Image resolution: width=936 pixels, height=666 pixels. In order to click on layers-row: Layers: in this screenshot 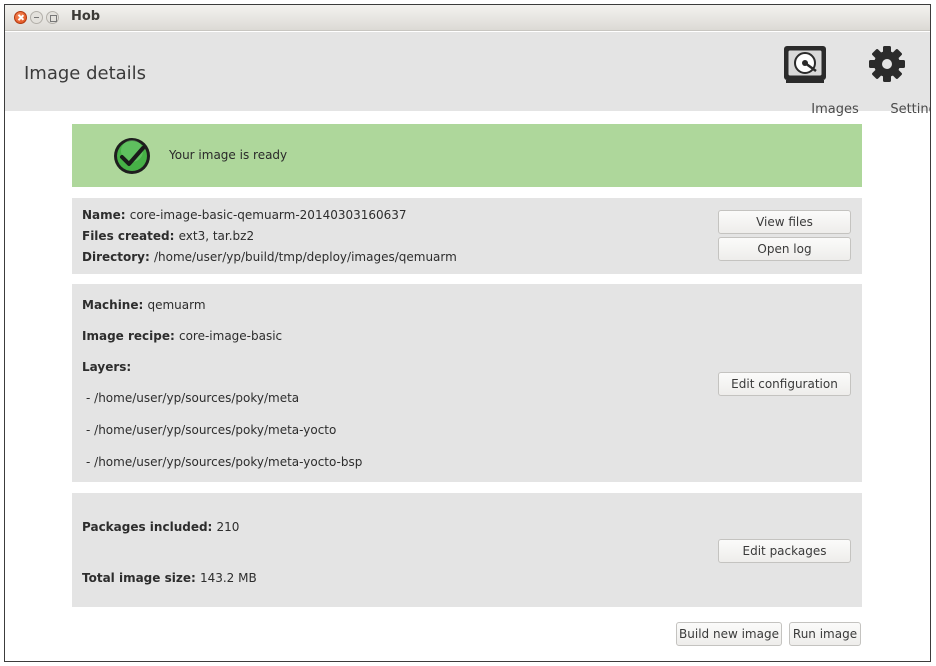, I will do `click(106, 367)`.